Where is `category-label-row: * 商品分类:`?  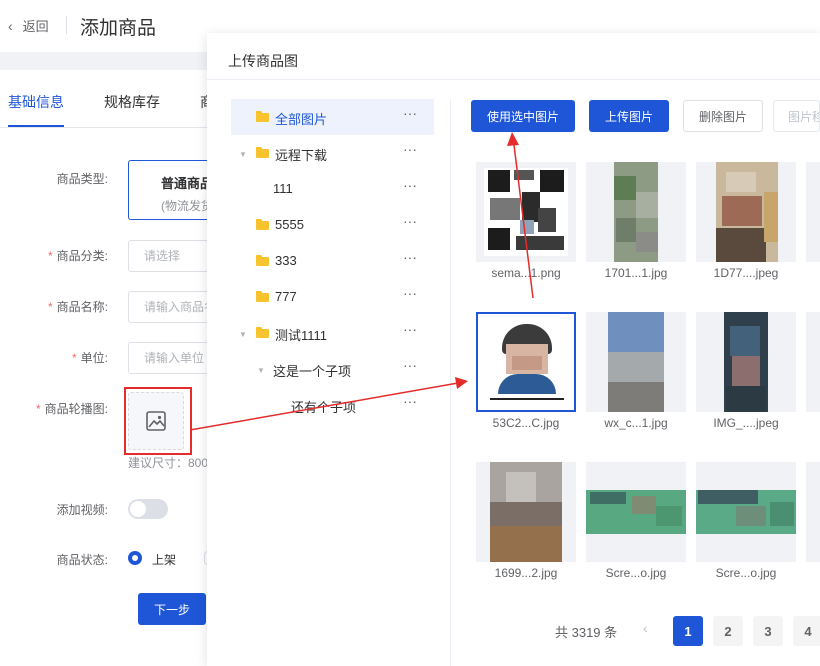 category-label-row: * 商品分类: is located at coordinates (54, 255).